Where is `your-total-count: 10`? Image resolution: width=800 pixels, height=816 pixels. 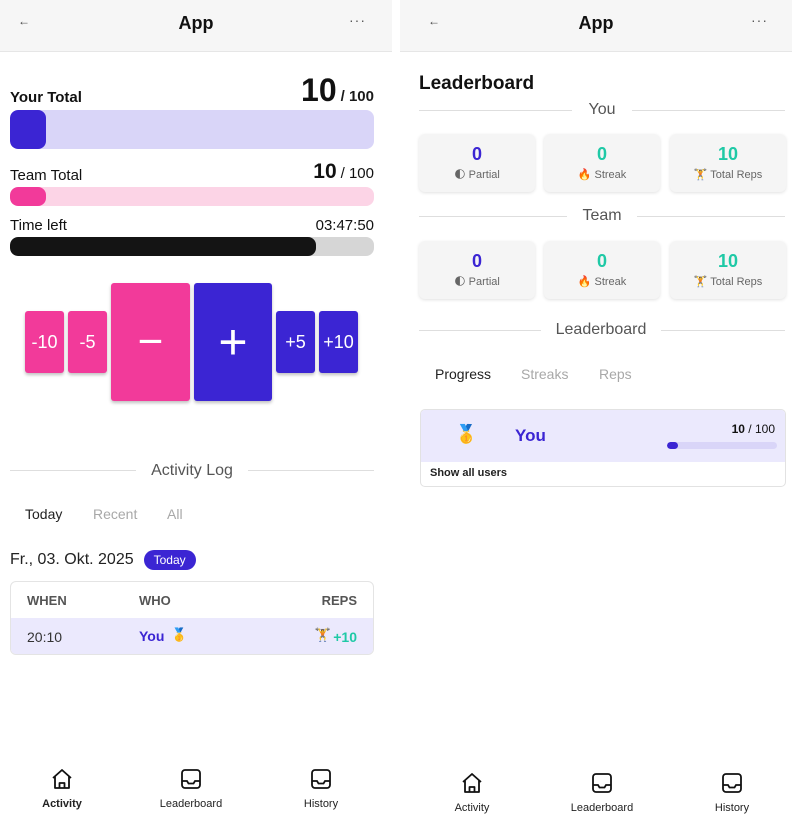 your-total-count: 10 is located at coordinates (319, 90).